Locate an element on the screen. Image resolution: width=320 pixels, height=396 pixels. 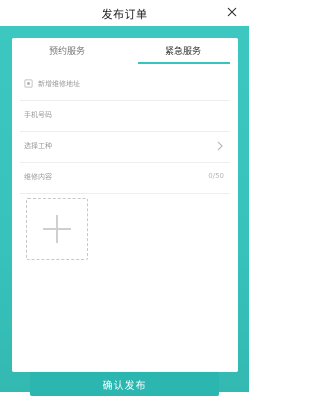
page-title: 发布订单 is located at coordinates (124, 14).